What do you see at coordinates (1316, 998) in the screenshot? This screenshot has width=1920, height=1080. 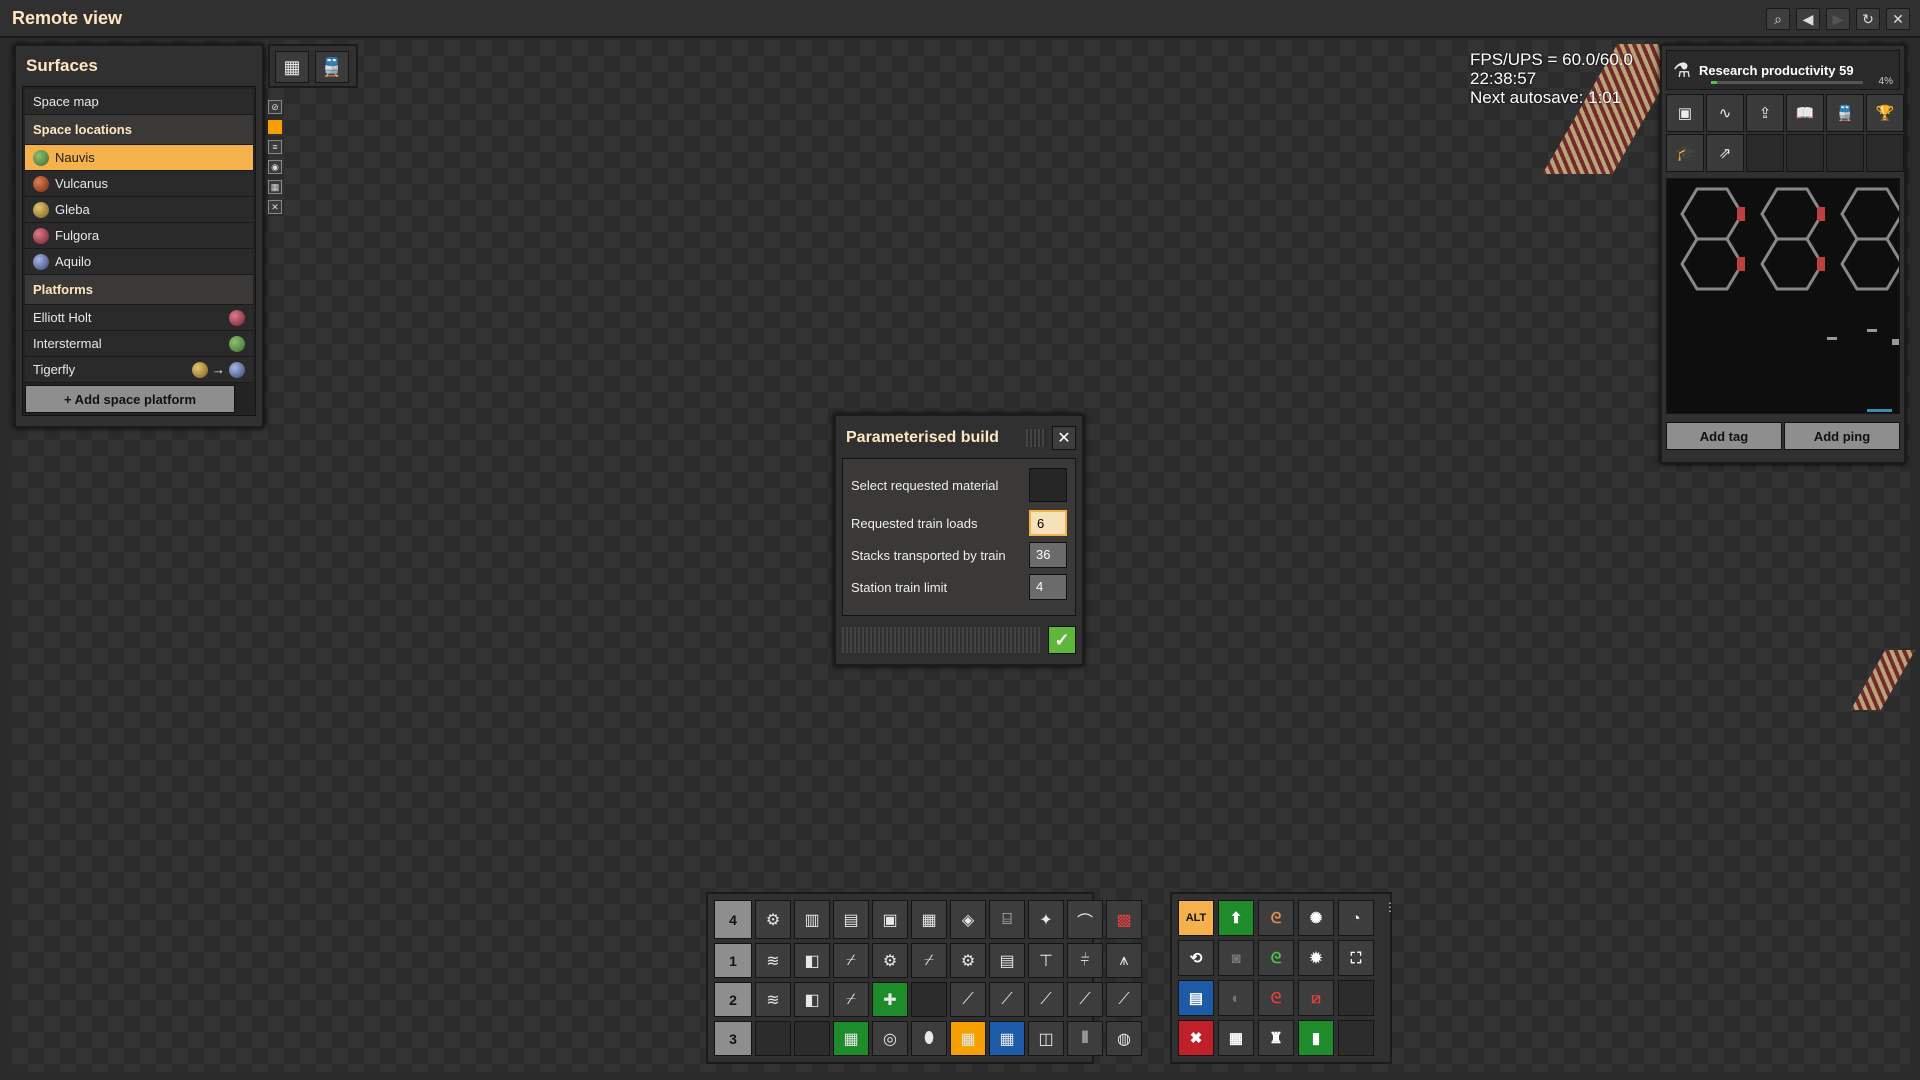 I see `remote-icon: ⧄` at bounding box center [1316, 998].